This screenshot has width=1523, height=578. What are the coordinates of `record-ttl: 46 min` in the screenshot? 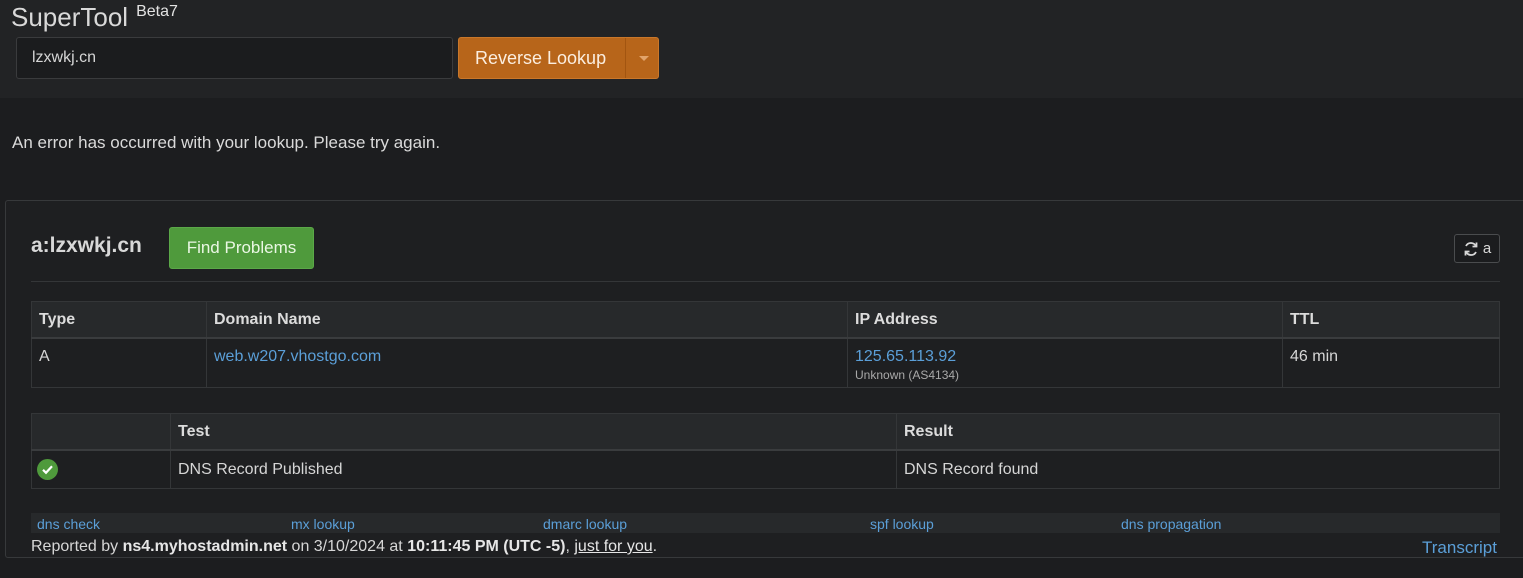 It's located at (1391, 362).